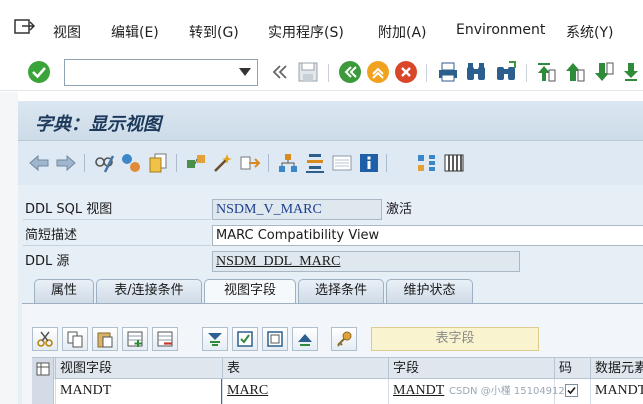 This screenshot has height=404, width=643. I want to click on cell-table-link: MARC, so click(247, 390).